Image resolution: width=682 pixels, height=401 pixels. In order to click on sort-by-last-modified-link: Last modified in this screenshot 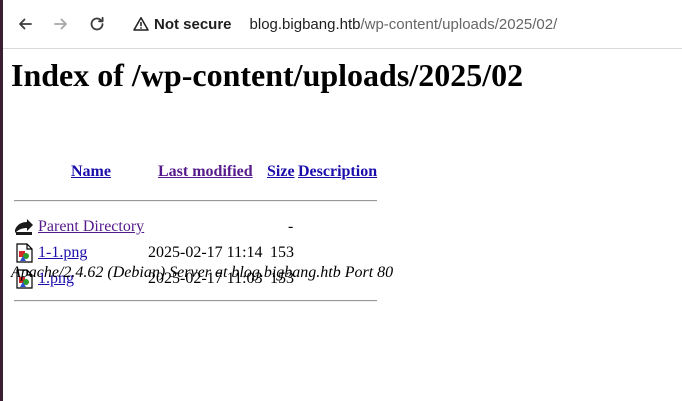, I will do `click(205, 172)`.